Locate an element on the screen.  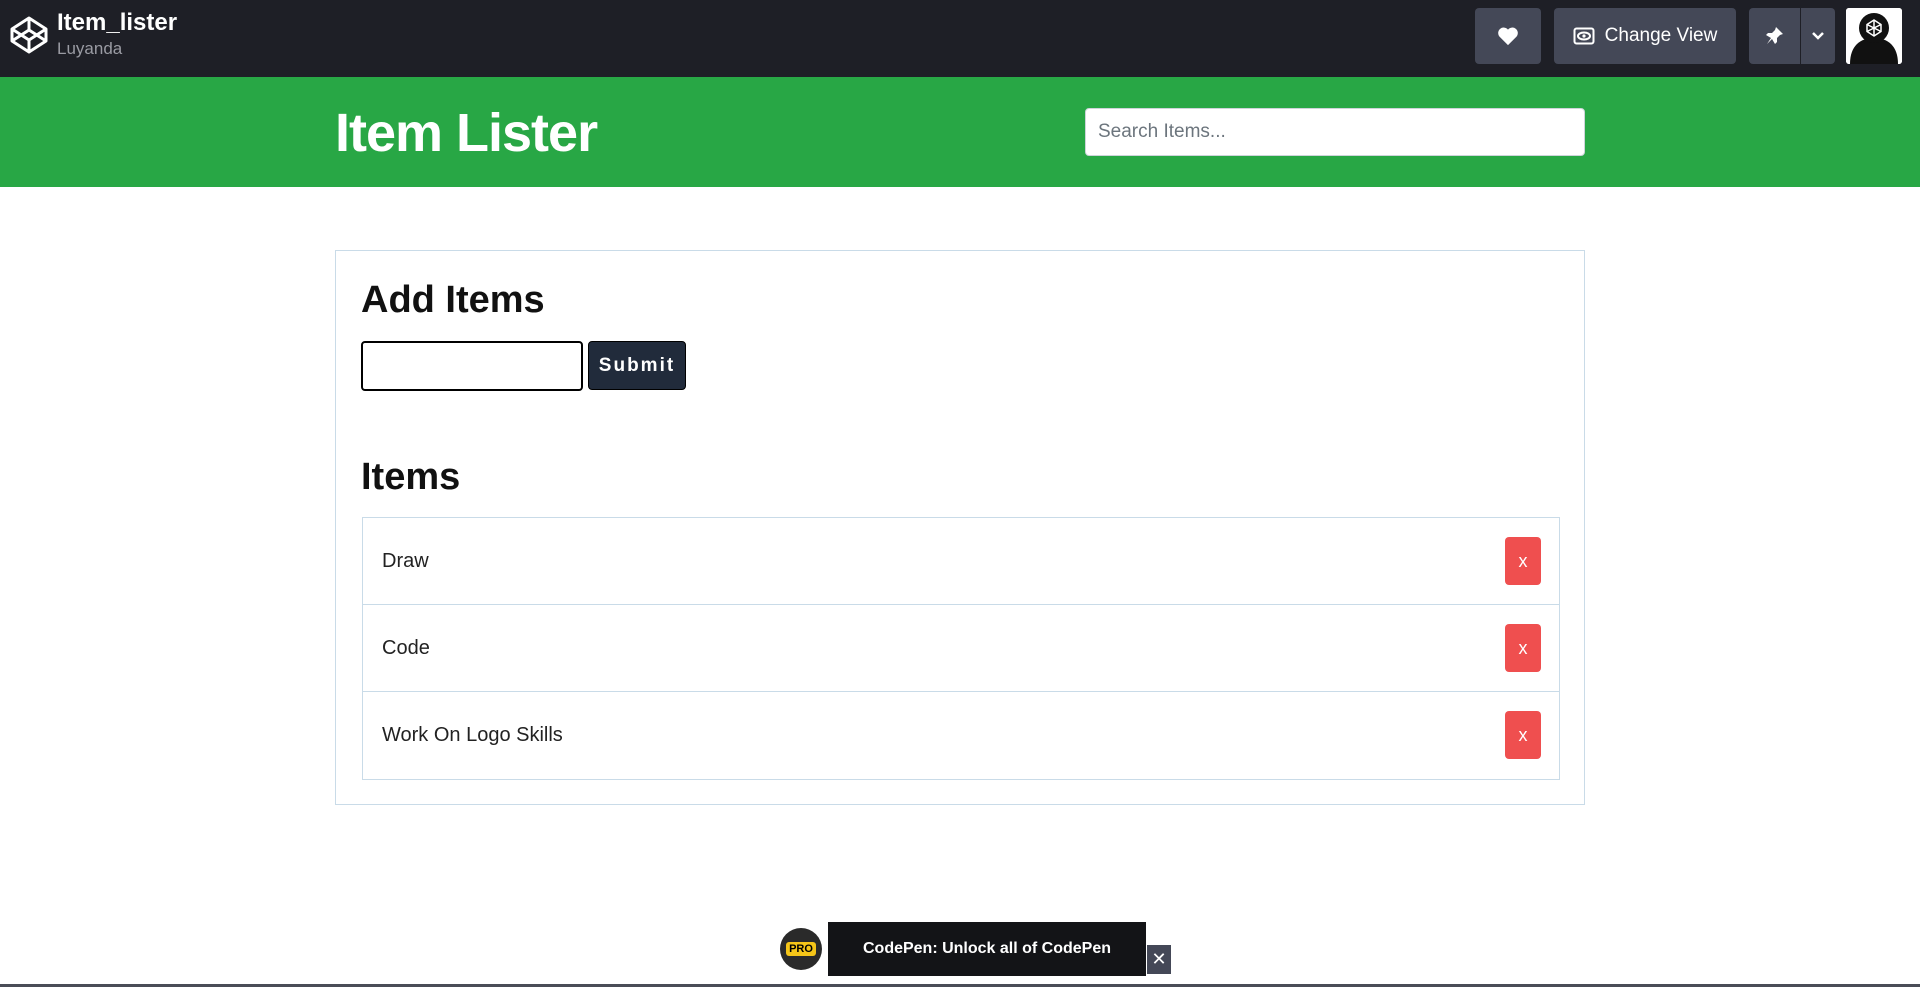
items-heading: Items is located at coordinates (411, 477).